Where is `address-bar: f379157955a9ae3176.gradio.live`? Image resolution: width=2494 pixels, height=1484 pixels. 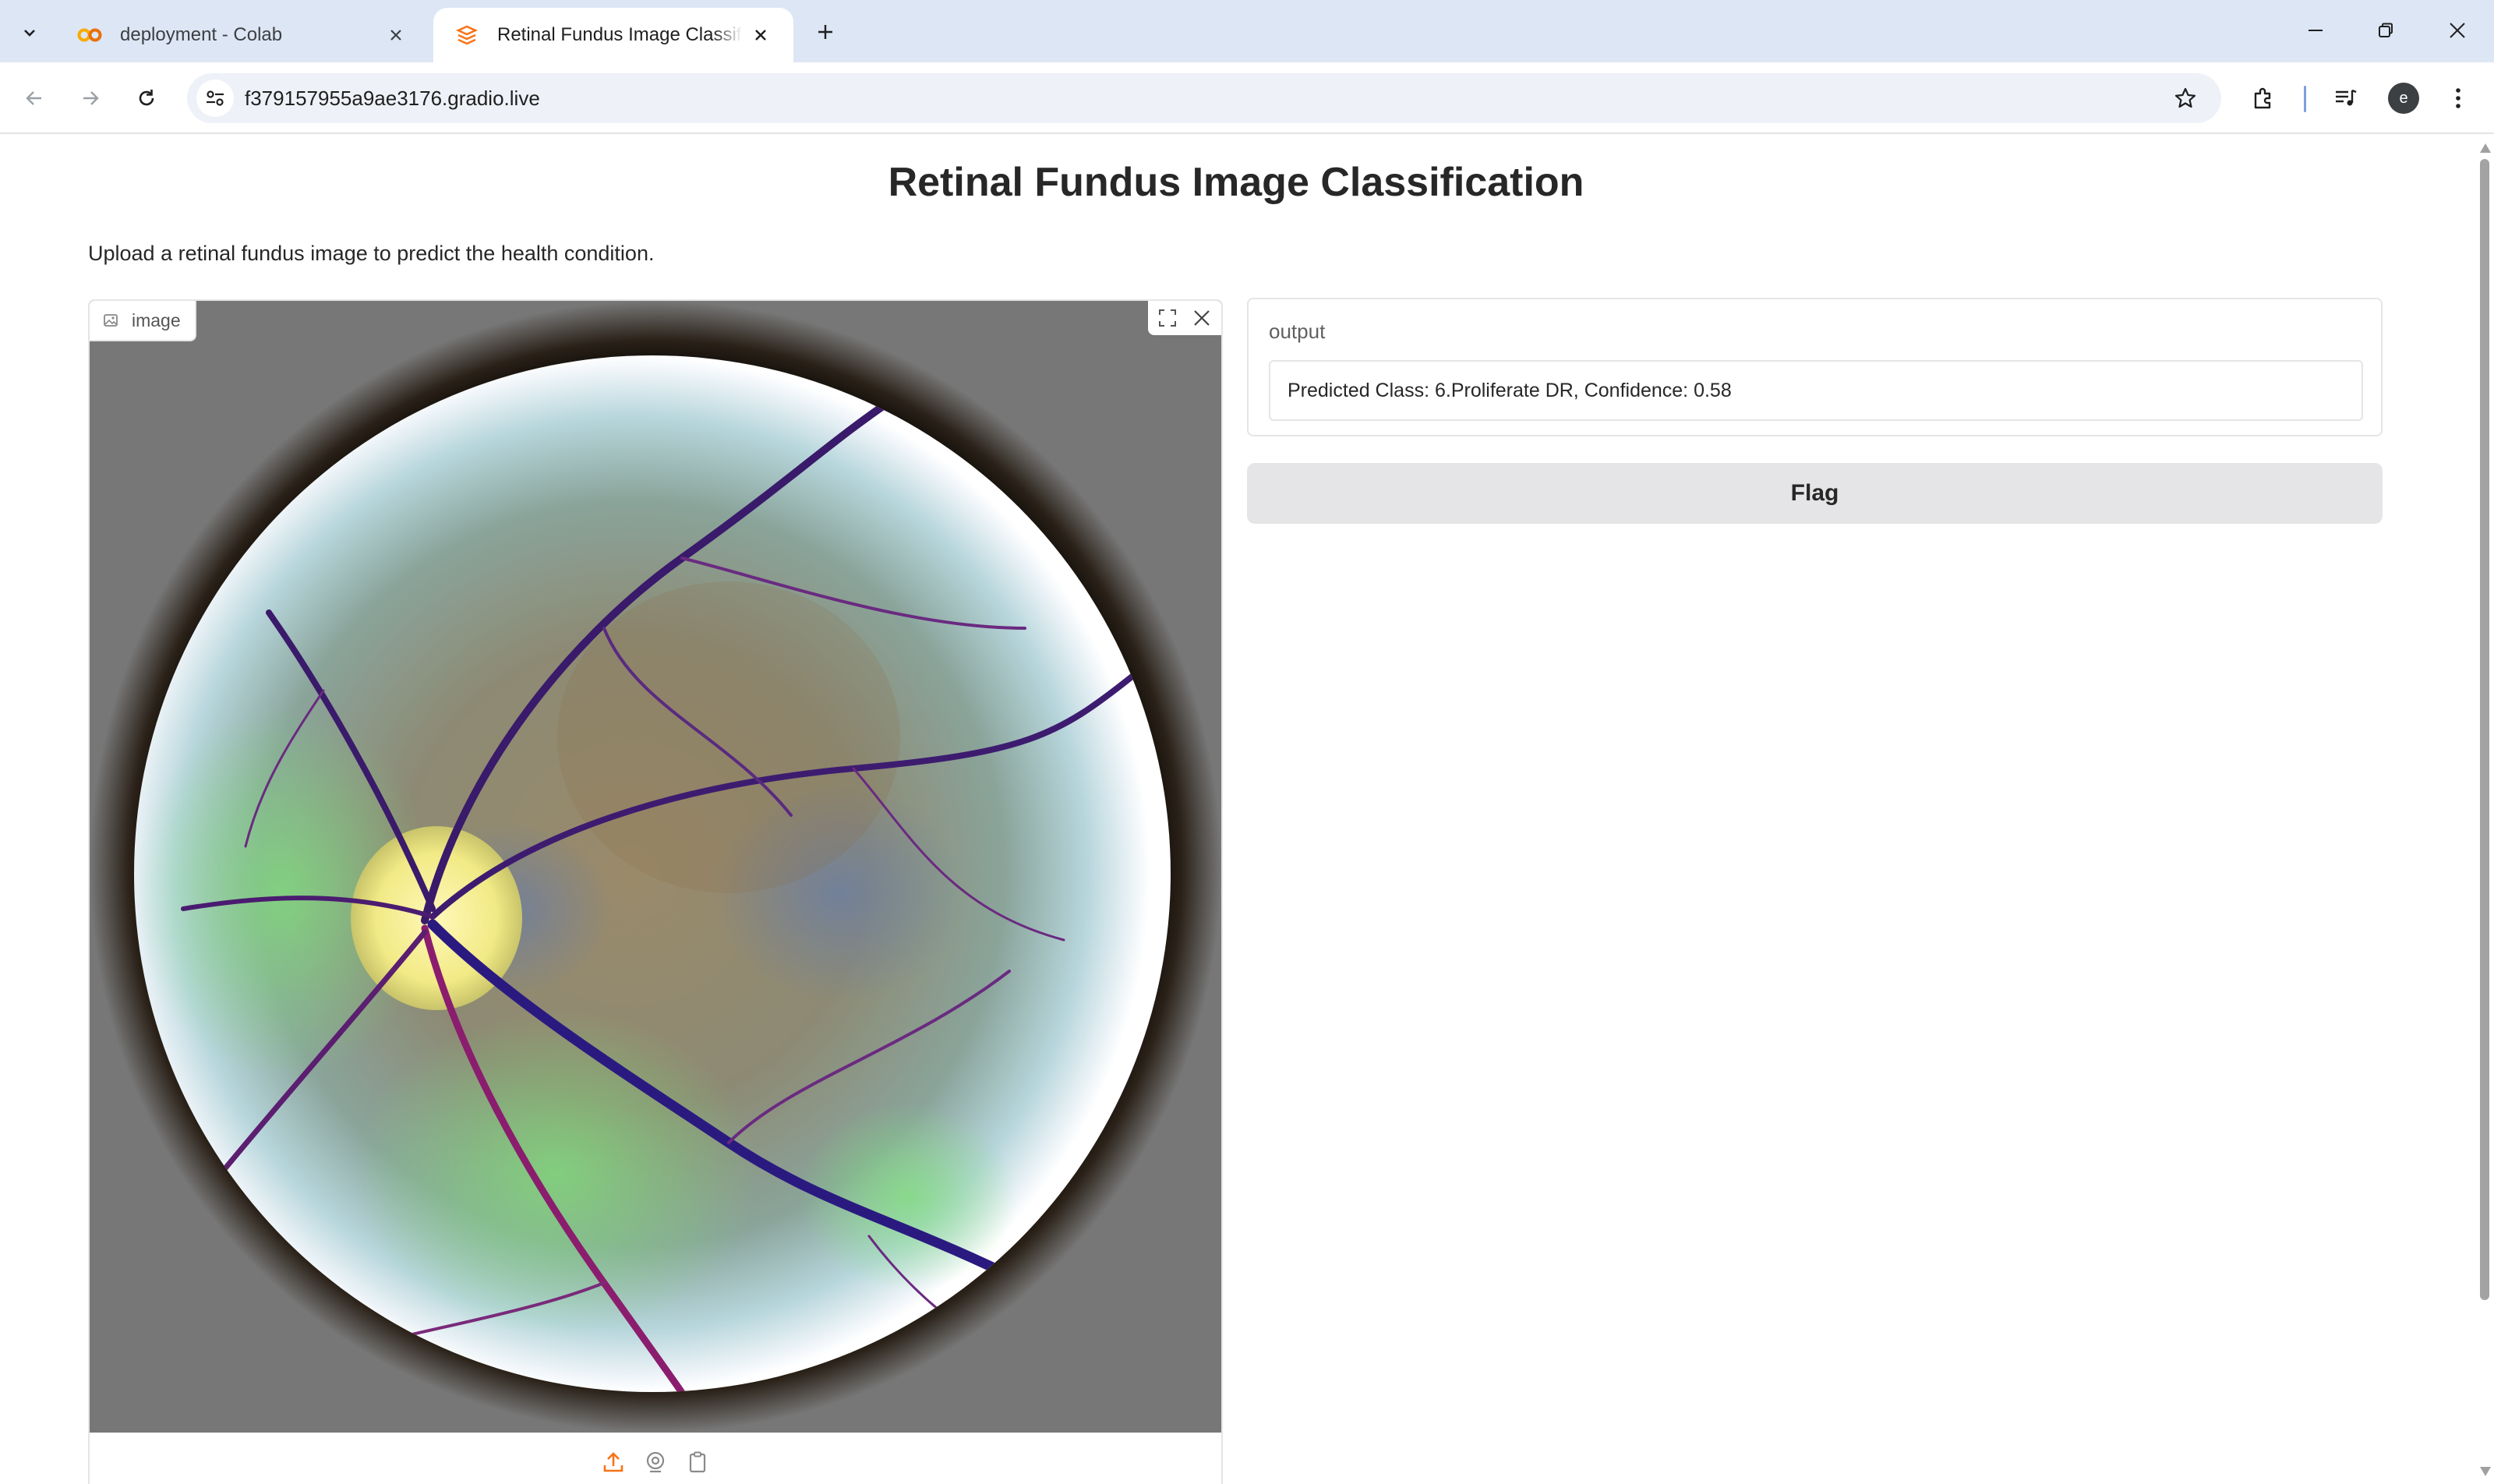
address-bar: f379157955a9ae3176.gradio.live is located at coordinates (1204, 98).